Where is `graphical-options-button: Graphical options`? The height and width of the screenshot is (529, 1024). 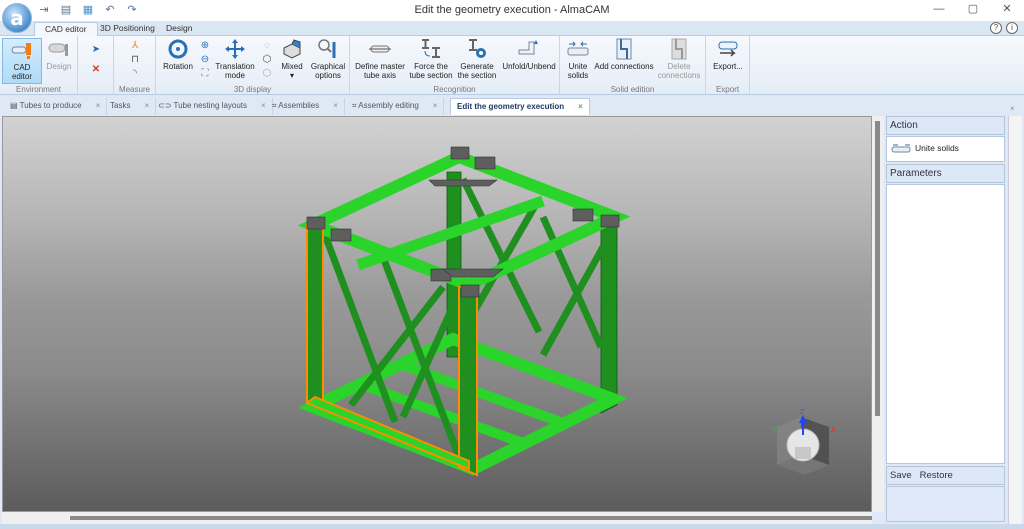 graphical-options-button: Graphical options is located at coordinates (328, 59).